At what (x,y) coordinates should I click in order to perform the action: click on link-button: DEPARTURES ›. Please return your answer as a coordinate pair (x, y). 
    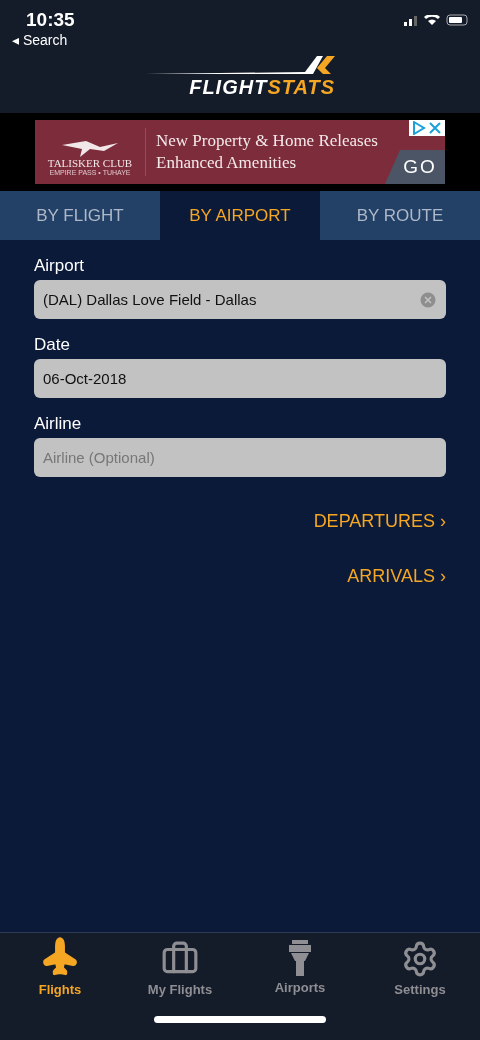
    Looking at the image, I should click on (379, 521).